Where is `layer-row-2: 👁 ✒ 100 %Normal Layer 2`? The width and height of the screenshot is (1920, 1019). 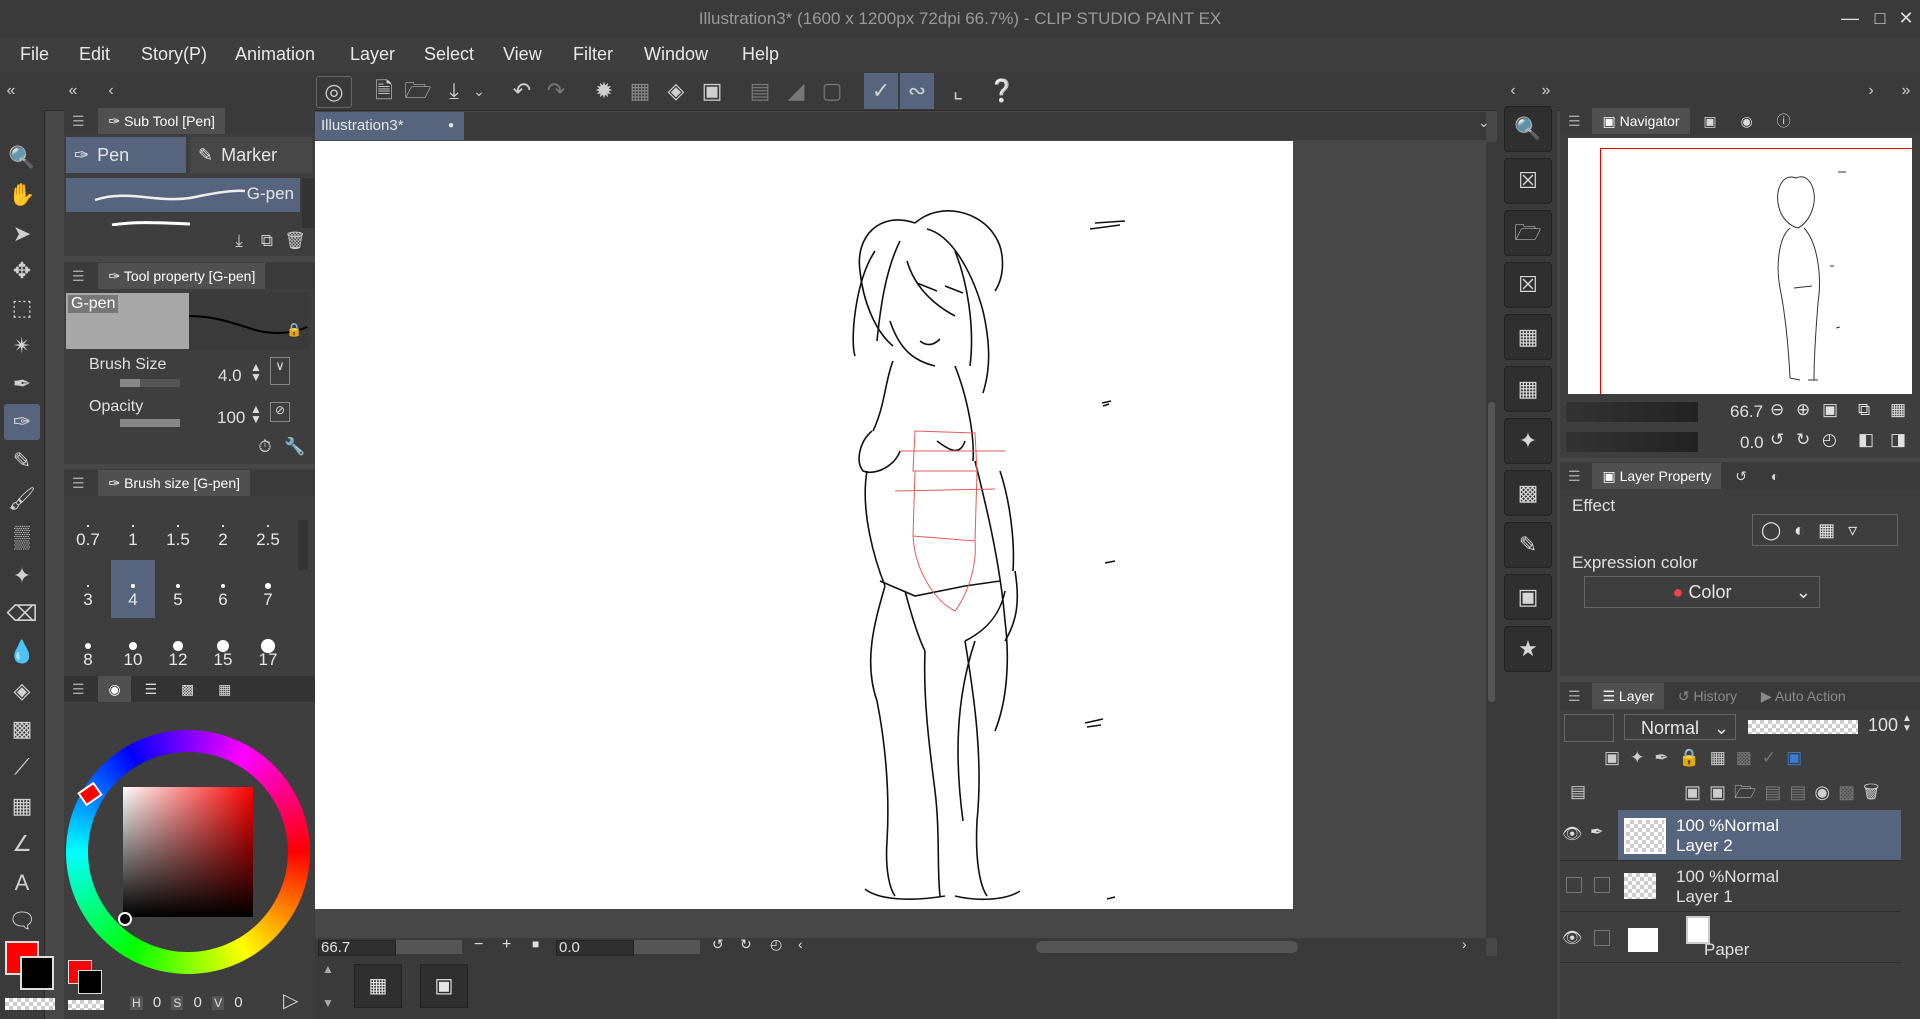
layer-row-2: 👁 ✒ 100 %Normal Layer 2 is located at coordinates (1730, 835).